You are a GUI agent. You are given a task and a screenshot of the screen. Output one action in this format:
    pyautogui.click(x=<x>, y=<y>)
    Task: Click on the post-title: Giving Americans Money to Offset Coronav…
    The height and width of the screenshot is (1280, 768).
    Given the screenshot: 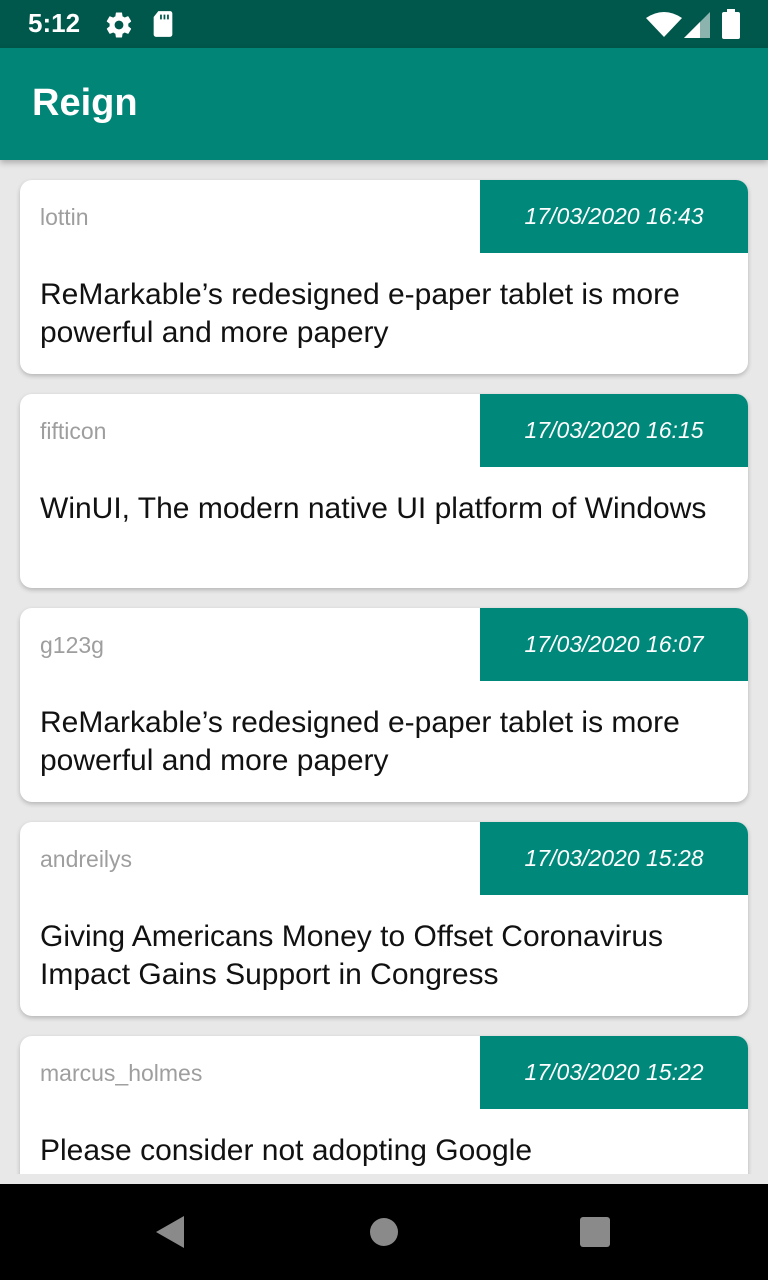 What is the action you would take?
    pyautogui.click(x=352, y=955)
    